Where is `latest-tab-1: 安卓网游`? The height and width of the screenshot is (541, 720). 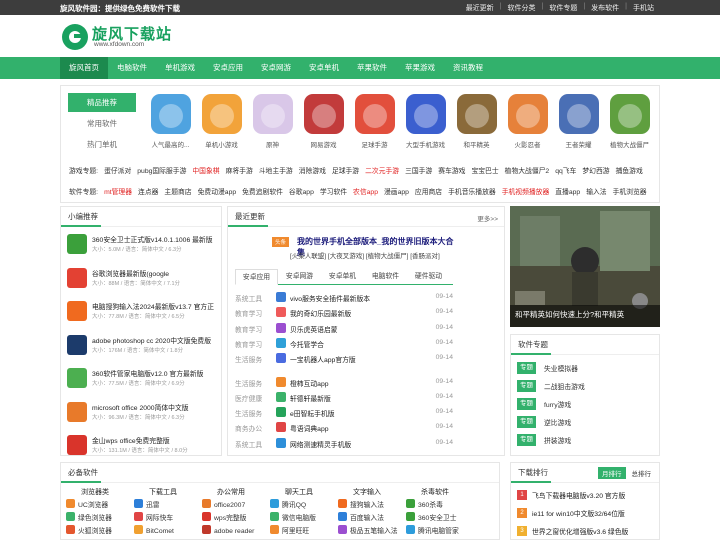
latest-tab-1: 安卓网游 is located at coordinates (299, 276).